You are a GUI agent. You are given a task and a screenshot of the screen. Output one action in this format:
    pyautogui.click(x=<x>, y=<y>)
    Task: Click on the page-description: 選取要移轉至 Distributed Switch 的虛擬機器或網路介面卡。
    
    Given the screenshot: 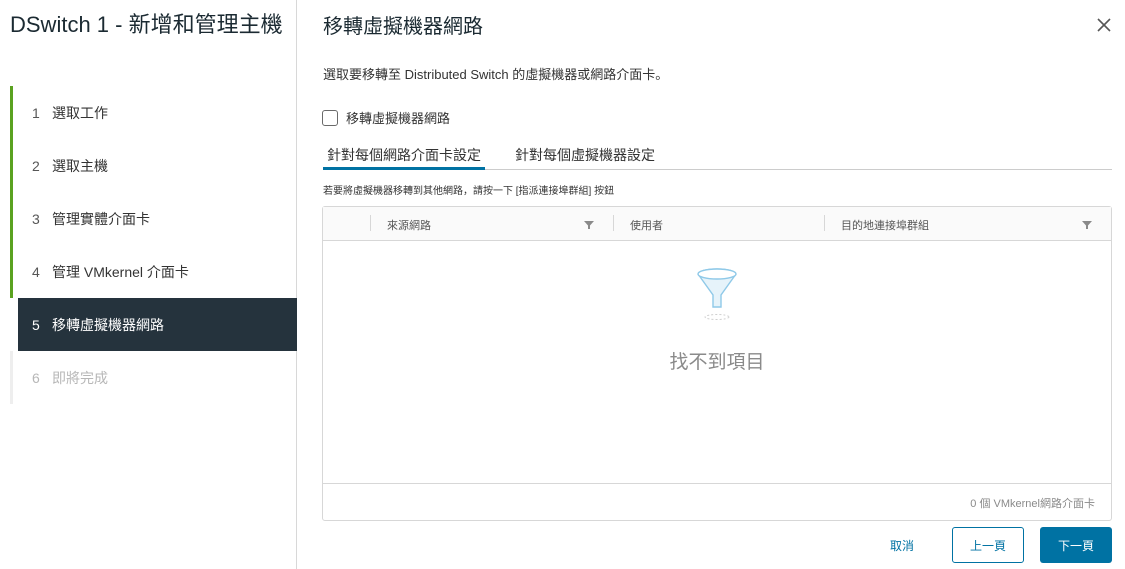 What is the action you would take?
    pyautogui.click(x=496, y=74)
    